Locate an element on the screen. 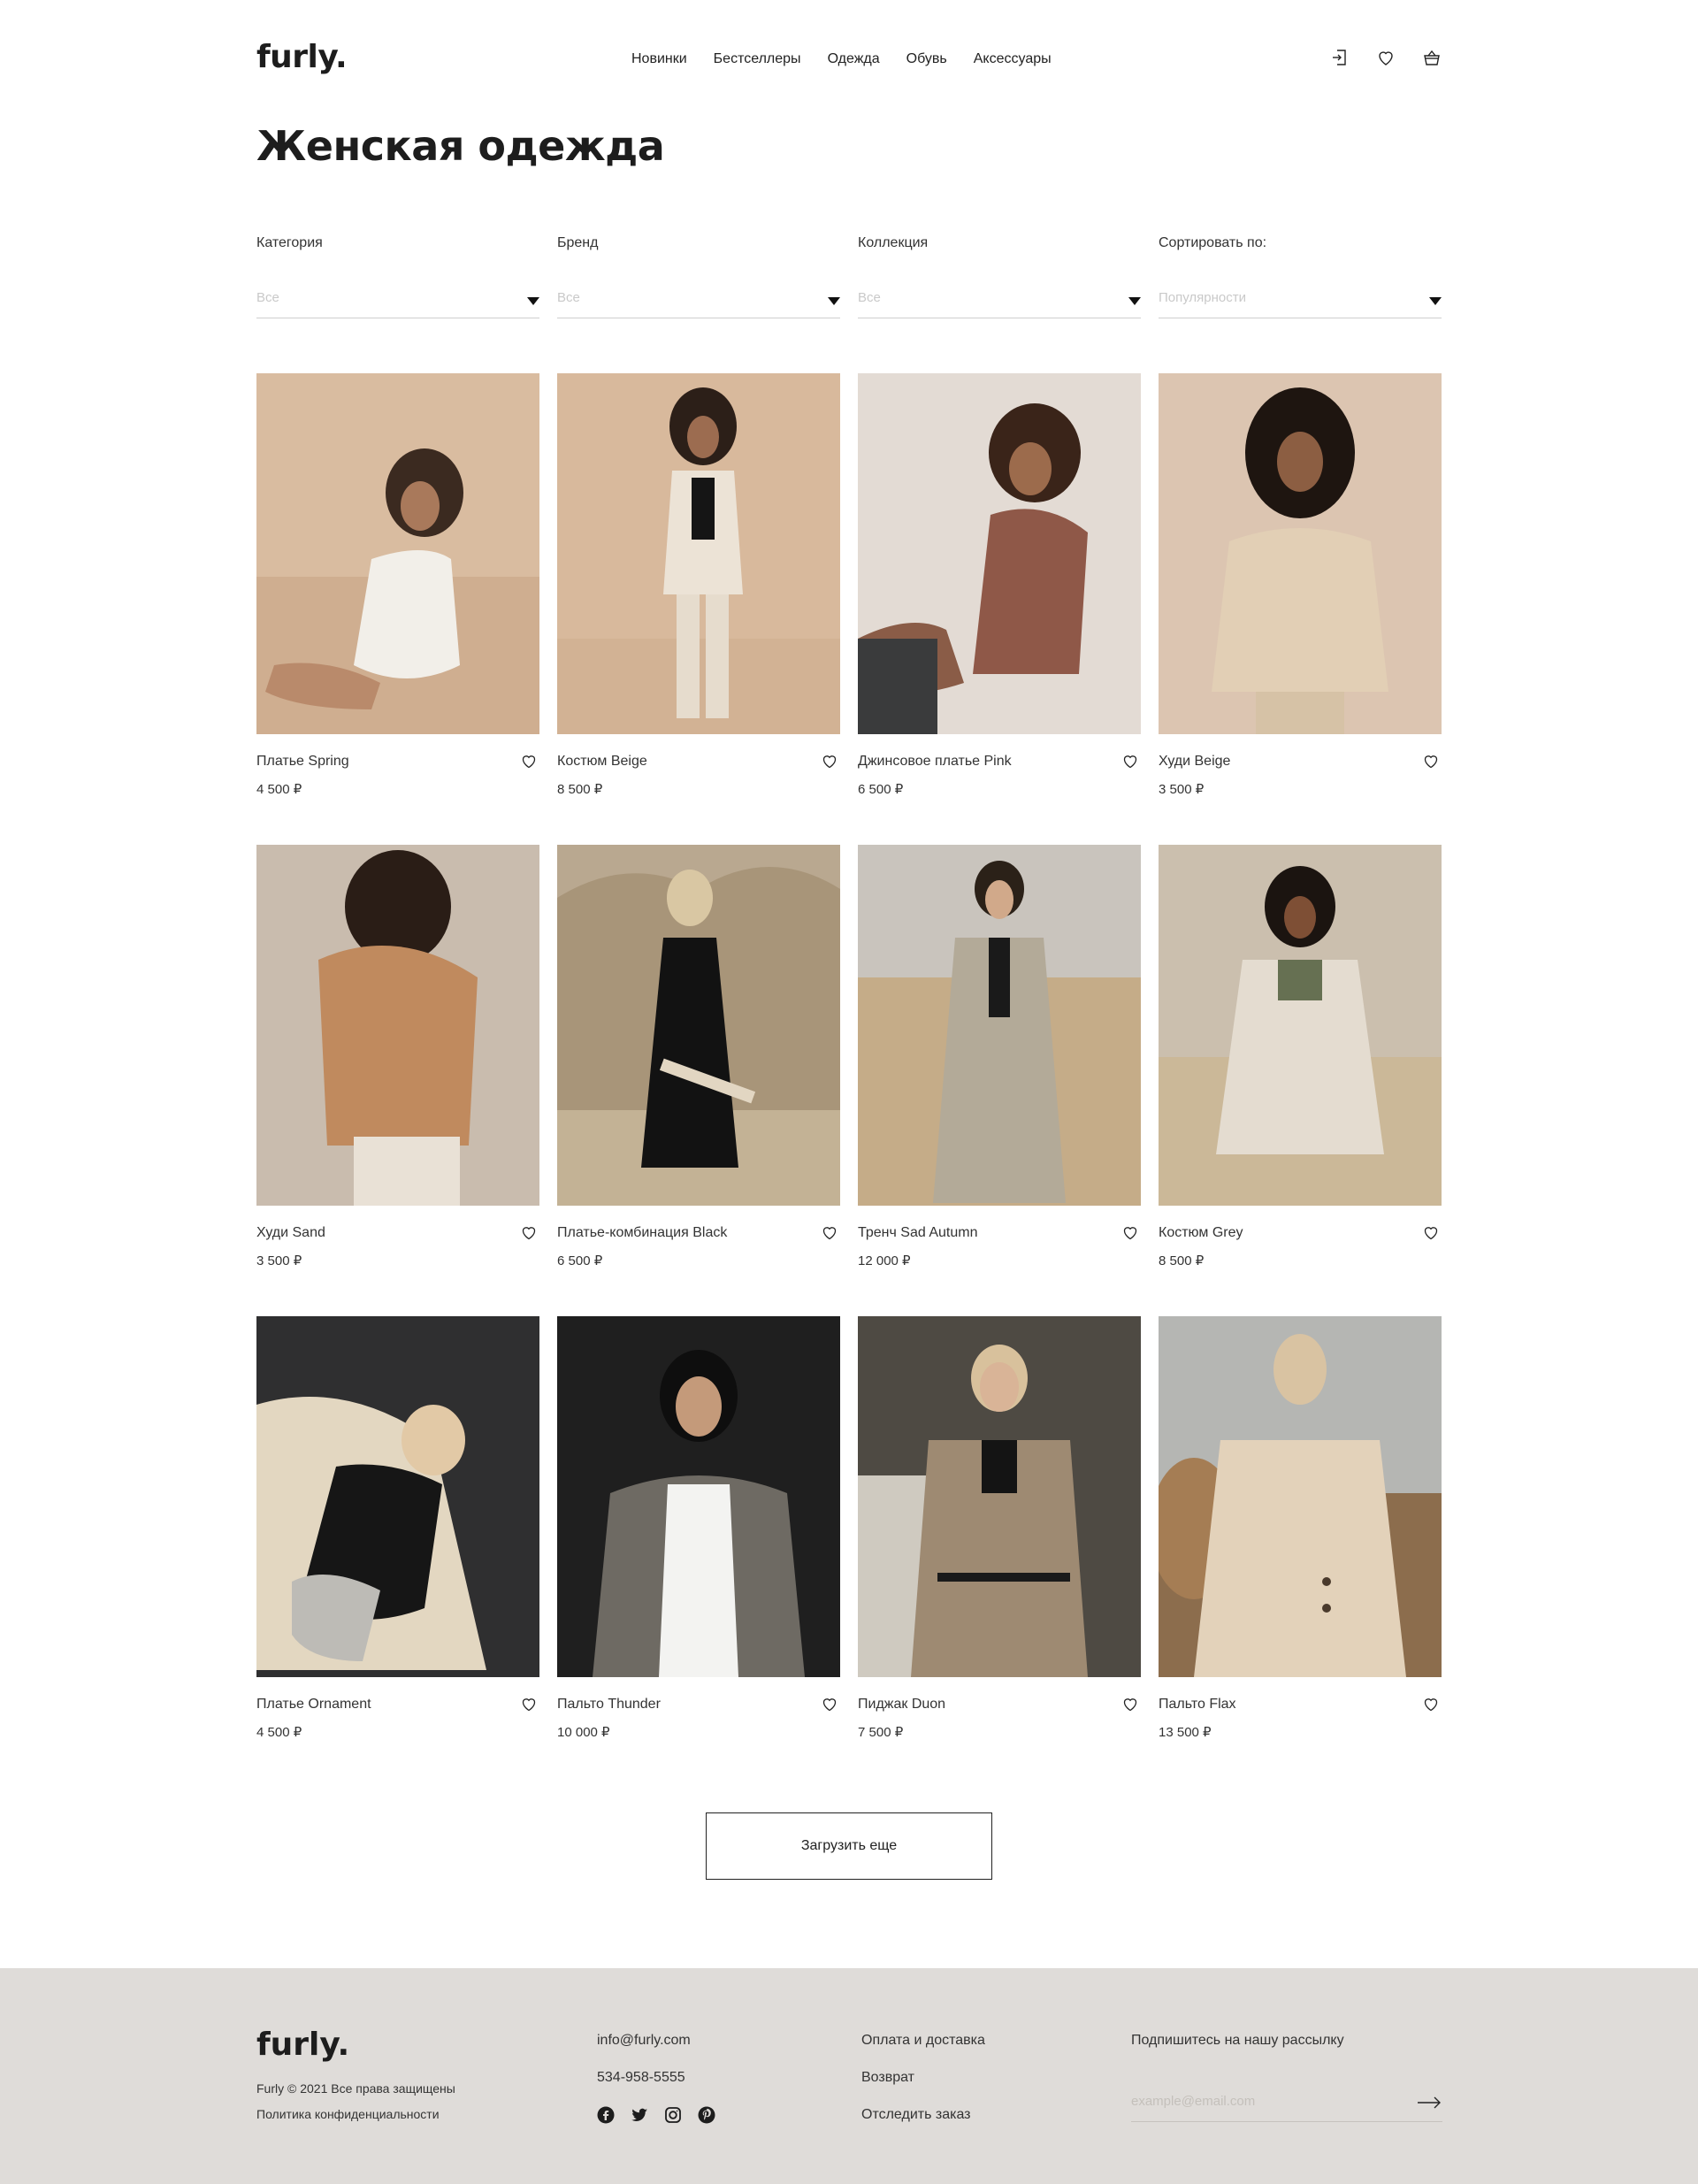 The height and width of the screenshot is (2184, 1698). product-name: Худи Sand is located at coordinates (290, 1233).